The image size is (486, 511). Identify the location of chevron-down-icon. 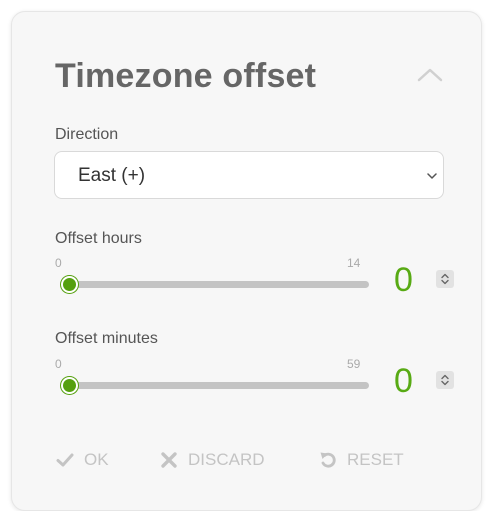
(432, 176).